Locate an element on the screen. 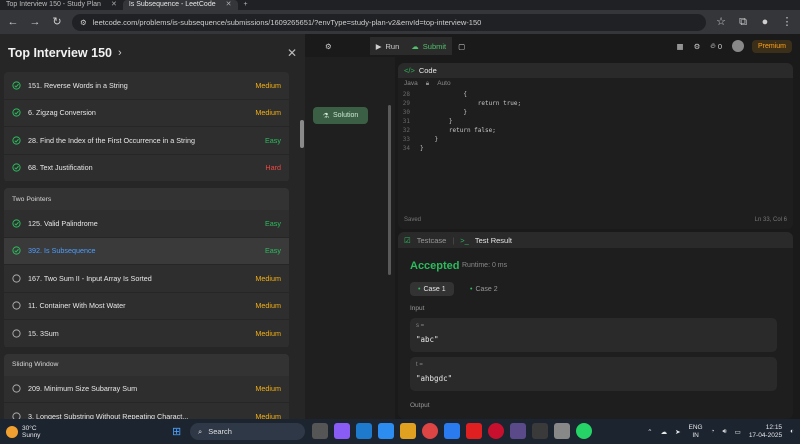  panel-title: Top Interview 150 is located at coordinates (60, 53).